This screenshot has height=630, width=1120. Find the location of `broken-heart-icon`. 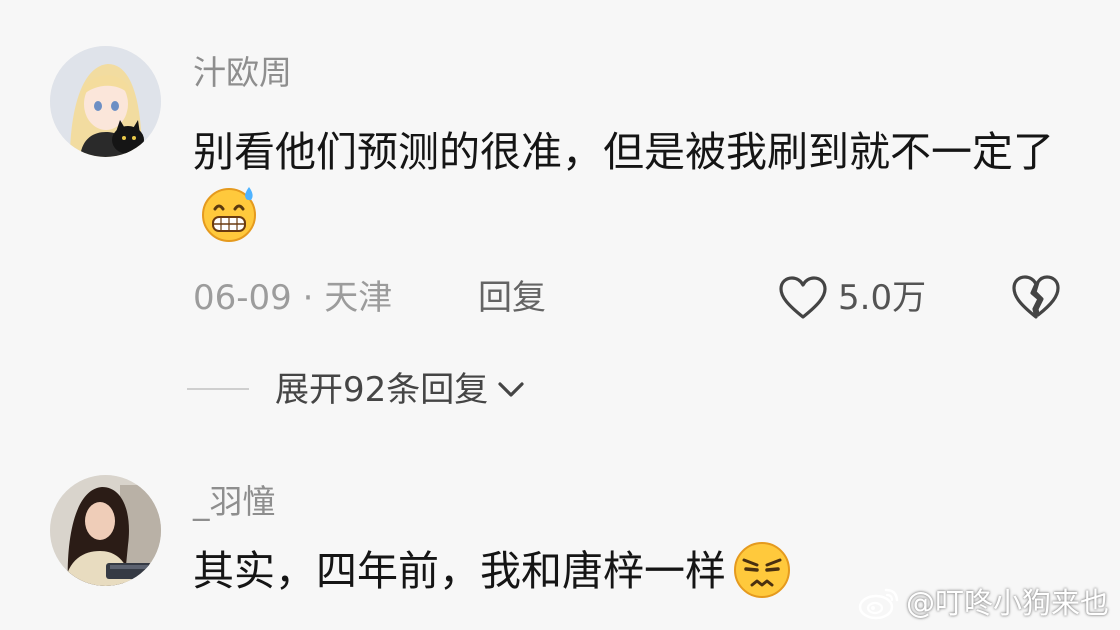

broken-heart-icon is located at coordinates (1036, 297).